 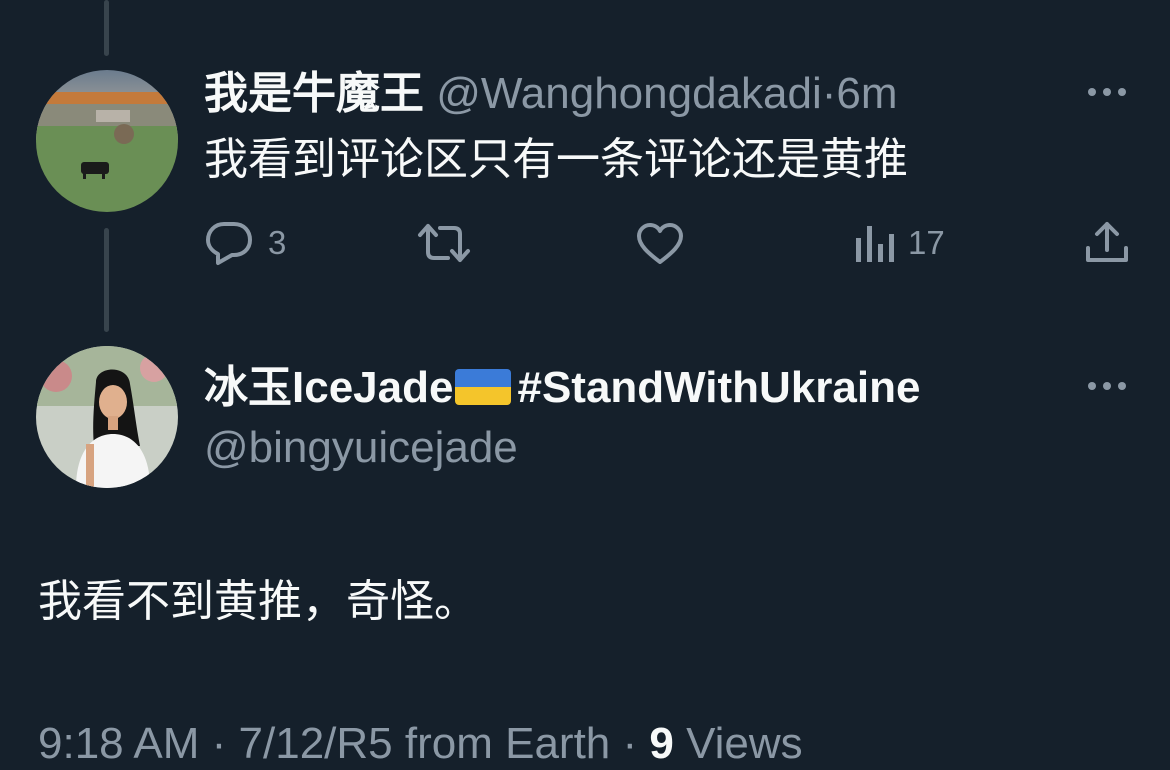 I want to click on views-count: 9, so click(x=661, y=743).